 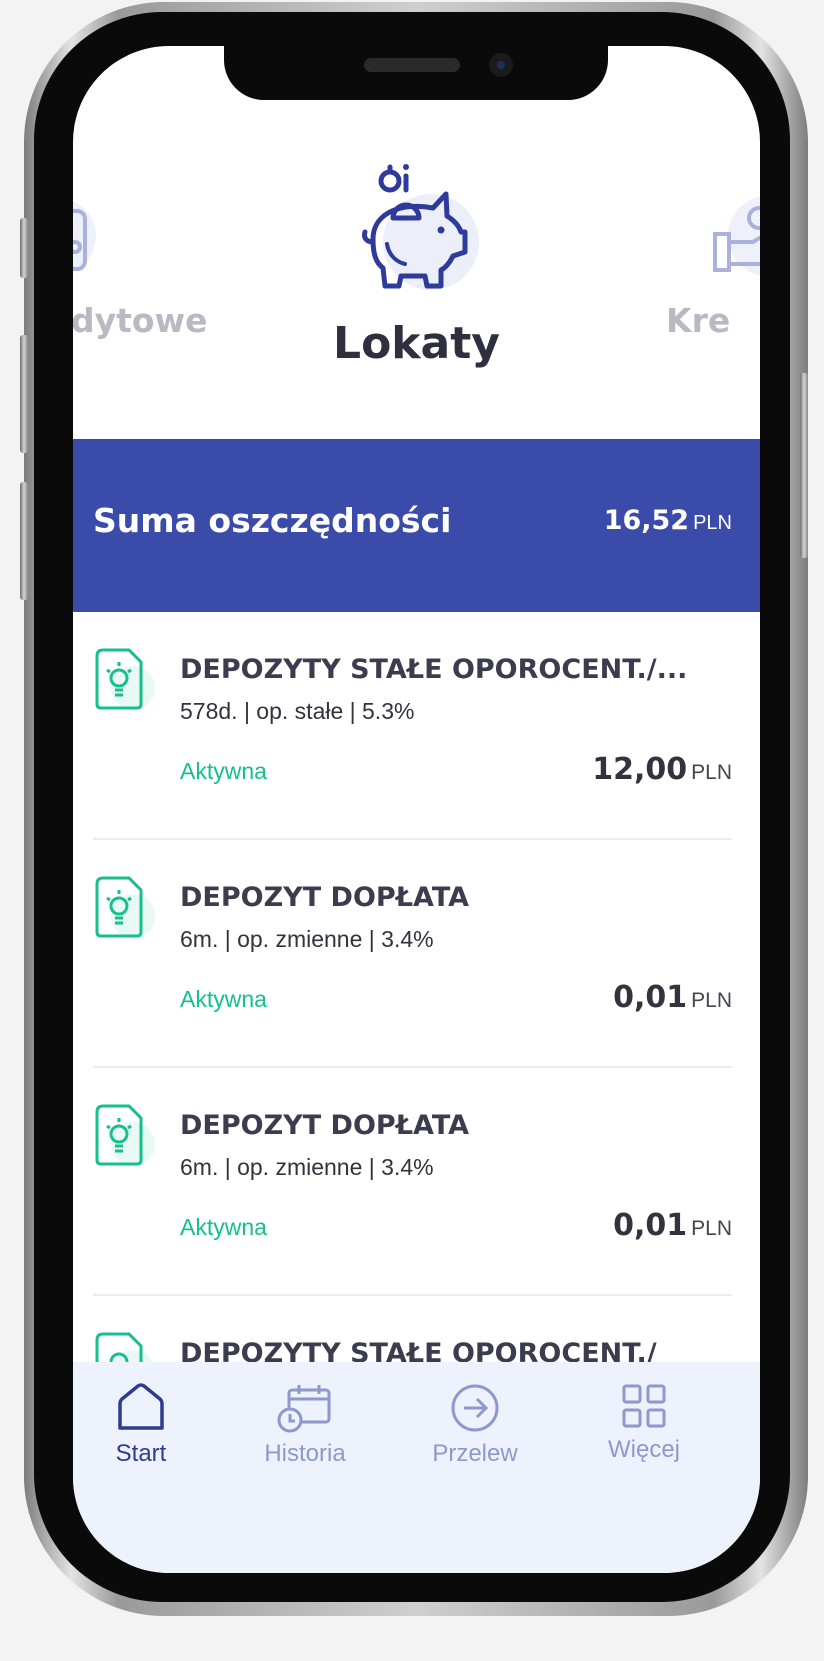 What do you see at coordinates (712, 523) in the screenshot?
I see `savings-amount-currency: PLN` at bounding box center [712, 523].